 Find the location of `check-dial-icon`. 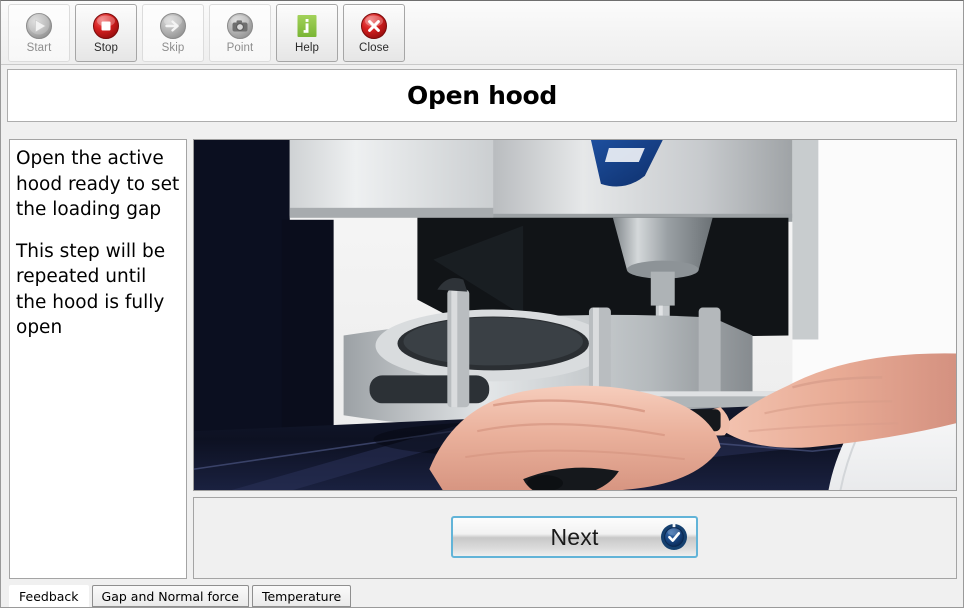

check-dial-icon is located at coordinates (674, 537).